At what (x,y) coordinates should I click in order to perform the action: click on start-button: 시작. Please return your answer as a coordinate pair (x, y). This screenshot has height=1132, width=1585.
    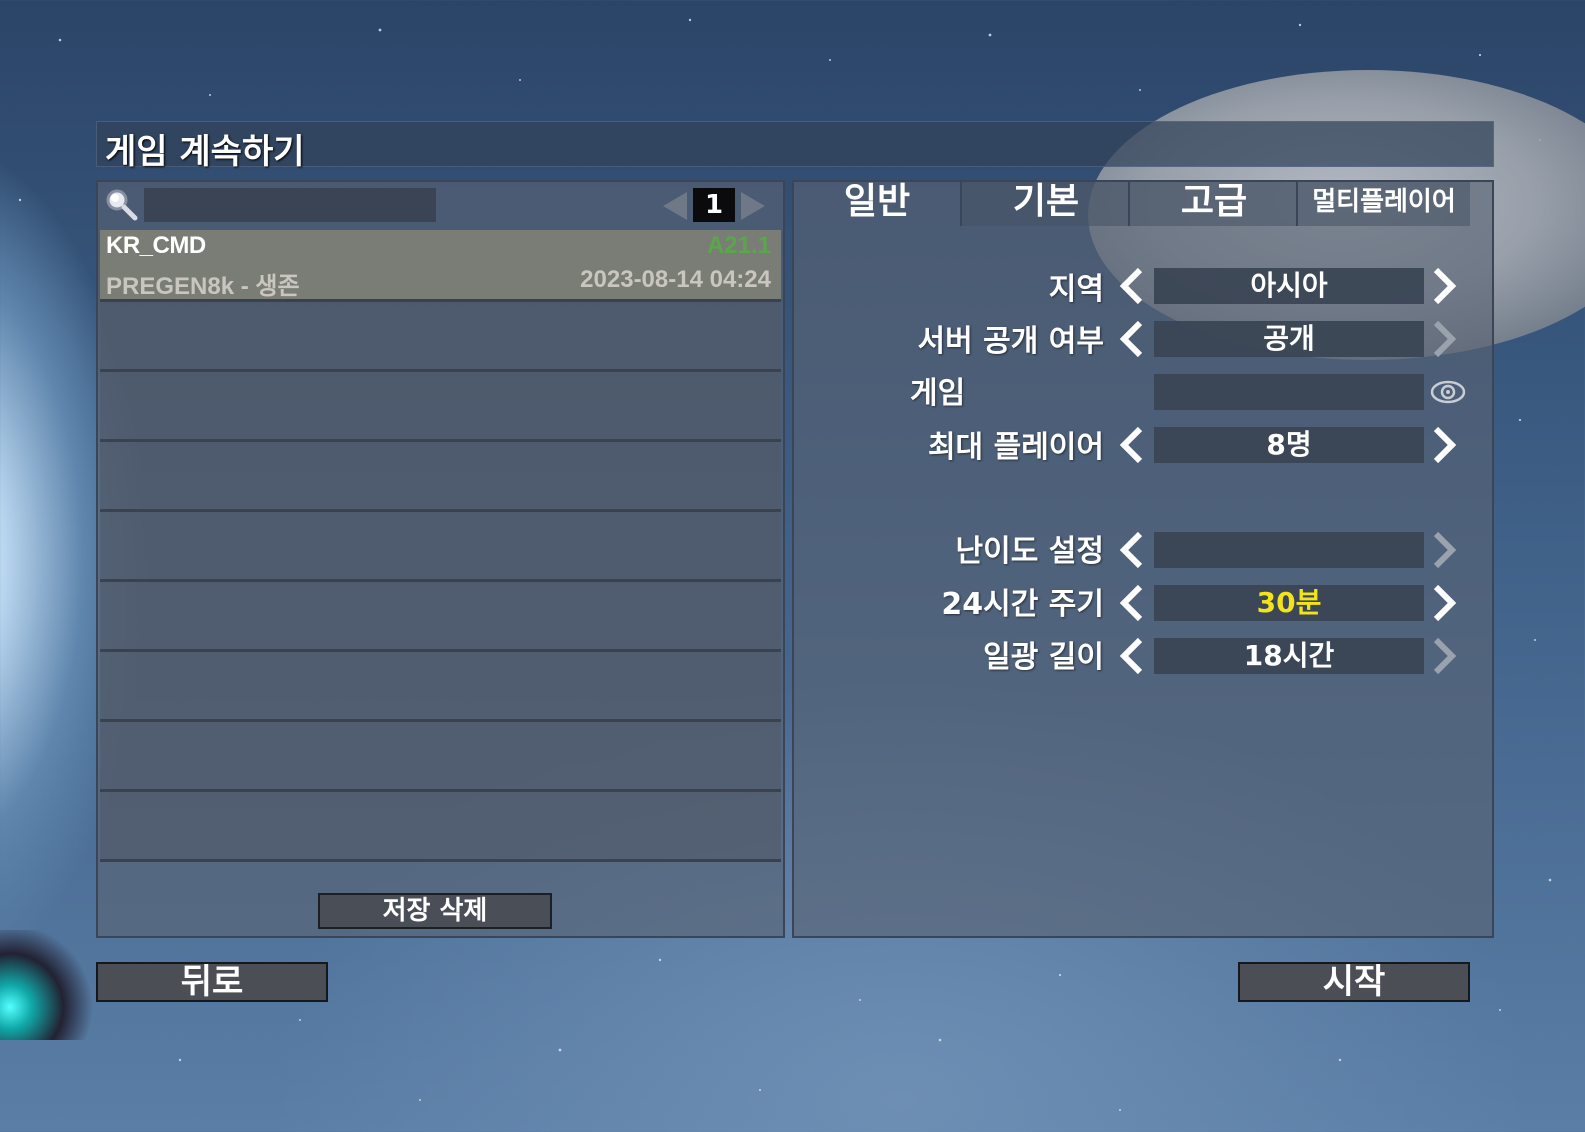
    Looking at the image, I should click on (1354, 982).